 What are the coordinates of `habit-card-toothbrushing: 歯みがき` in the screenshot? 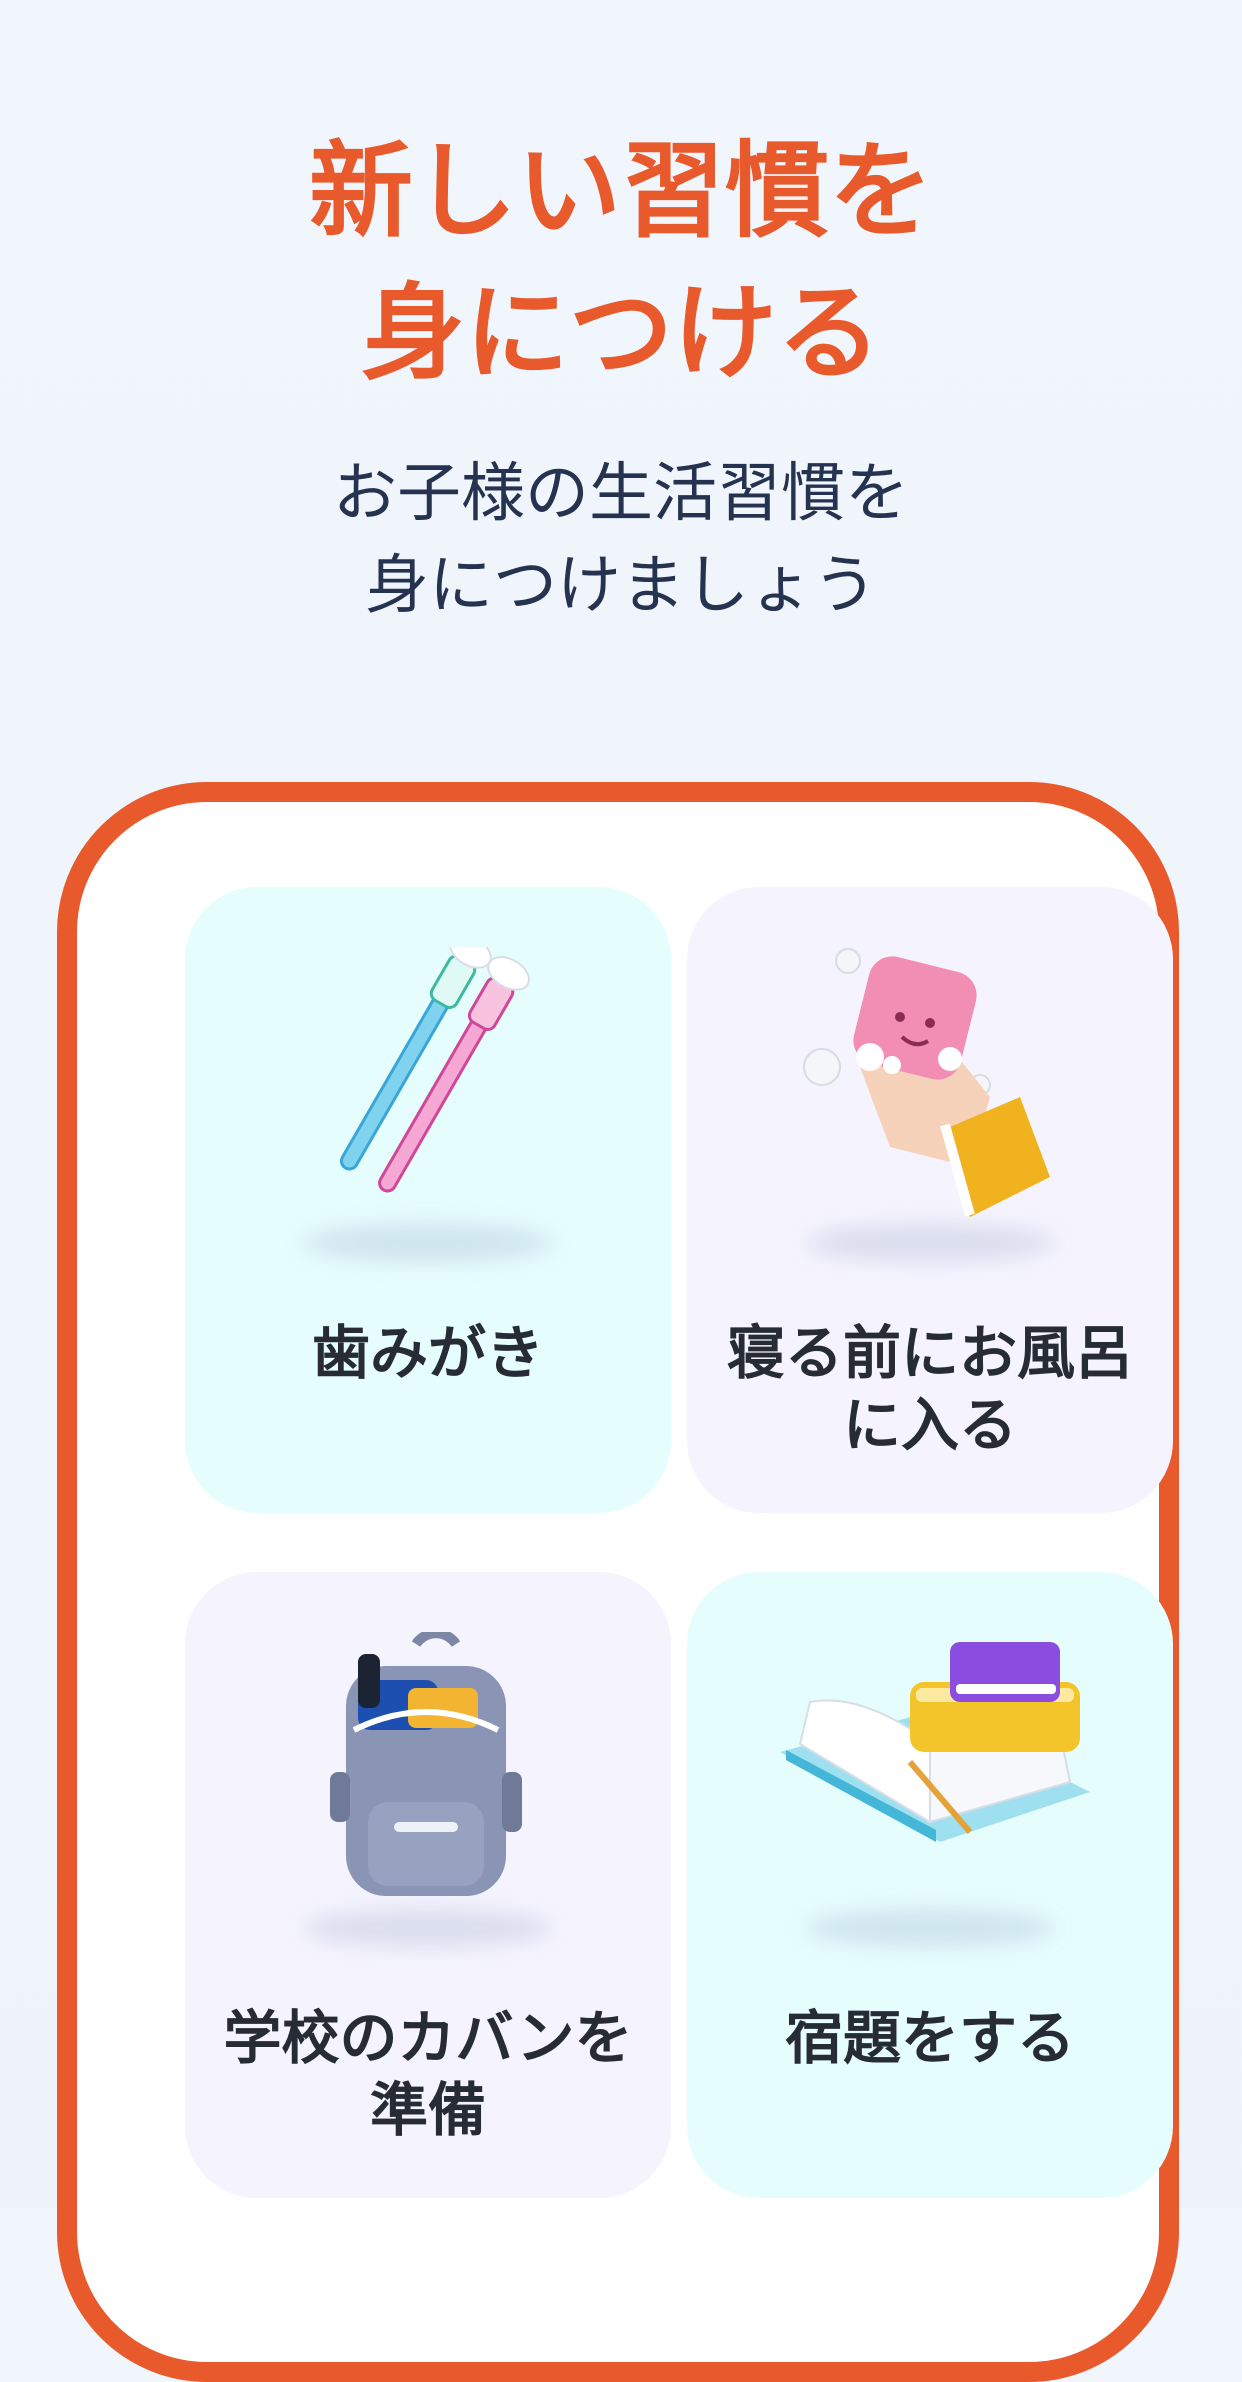 It's located at (428, 1200).